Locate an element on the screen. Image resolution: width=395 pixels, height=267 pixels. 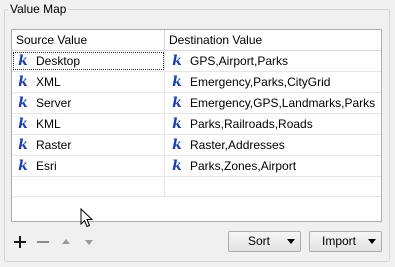
destination-cell: k Parks,Railroads,Roads is located at coordinates (273, 124).